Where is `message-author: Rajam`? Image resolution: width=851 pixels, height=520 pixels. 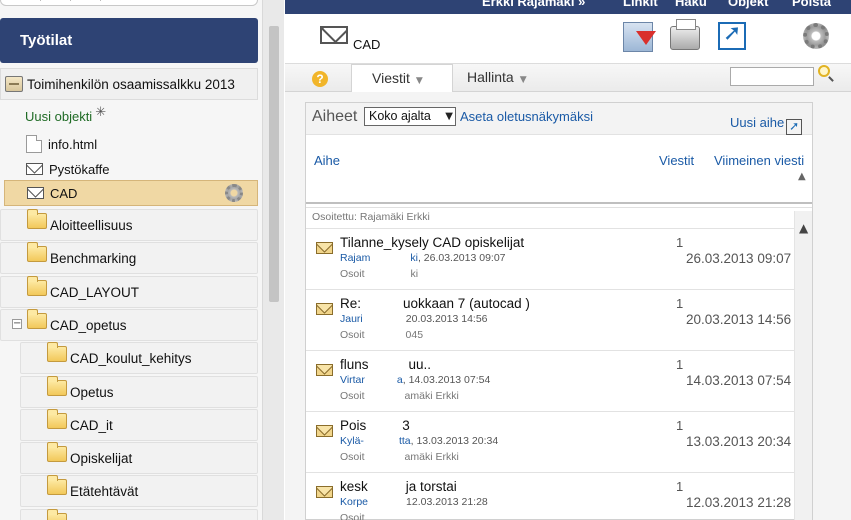
message-author: Rajam is located at coordinates (355, 258).